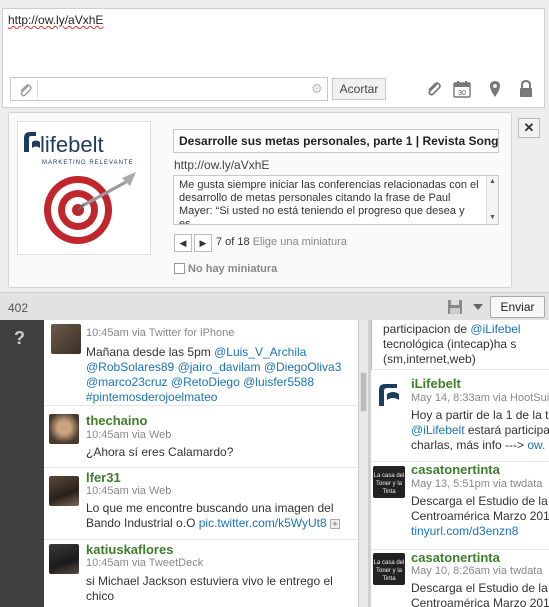 The width and height of the screenshot is (549, 607). What do you see at coordinates (318, 89) in the screenshot?
I see `gear-icon: ⚙` at bounding box center [318, 89].